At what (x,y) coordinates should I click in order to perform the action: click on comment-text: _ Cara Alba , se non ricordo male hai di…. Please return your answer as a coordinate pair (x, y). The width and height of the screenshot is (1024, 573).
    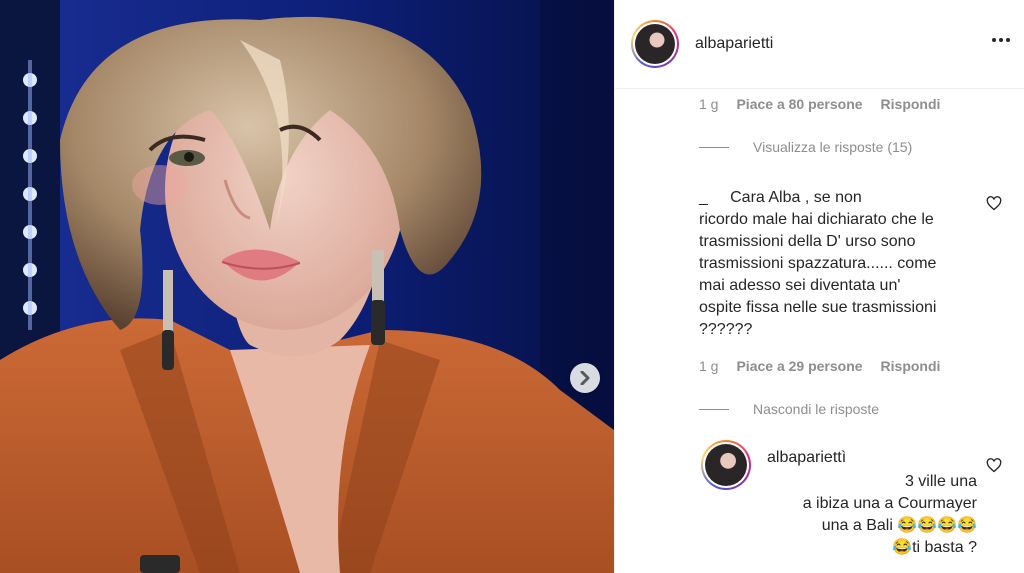
    Looking at the image, I should click on (818, 263).